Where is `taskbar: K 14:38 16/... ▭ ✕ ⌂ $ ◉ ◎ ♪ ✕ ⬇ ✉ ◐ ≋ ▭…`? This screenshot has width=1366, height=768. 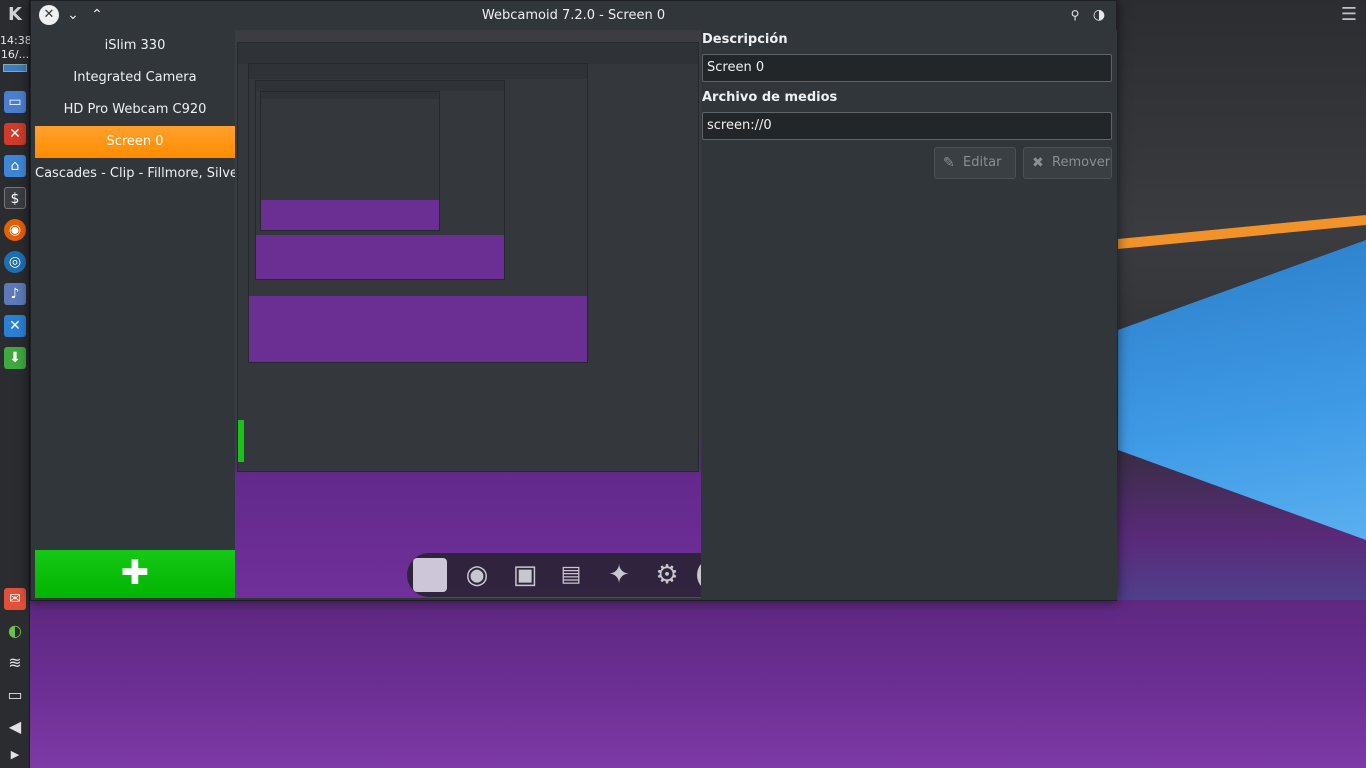 taskbar: K 14:38 16/... ▭ ✕ ⌂ $ ◉ ◎ ♪ ✕ ⬇ ✉ ◐ ≋ ▭… is located at coordinates (16, 384).